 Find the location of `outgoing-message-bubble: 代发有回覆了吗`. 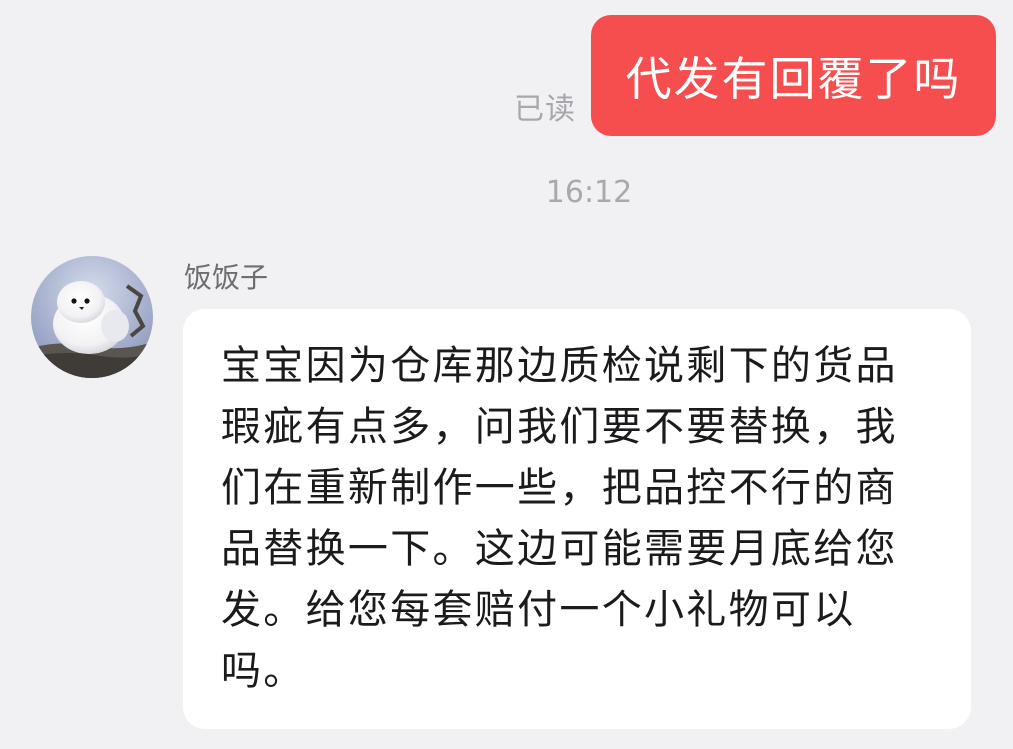

outgoing-message-bubble: 代发有回覆了吗 is located at coordinates (793, 75).